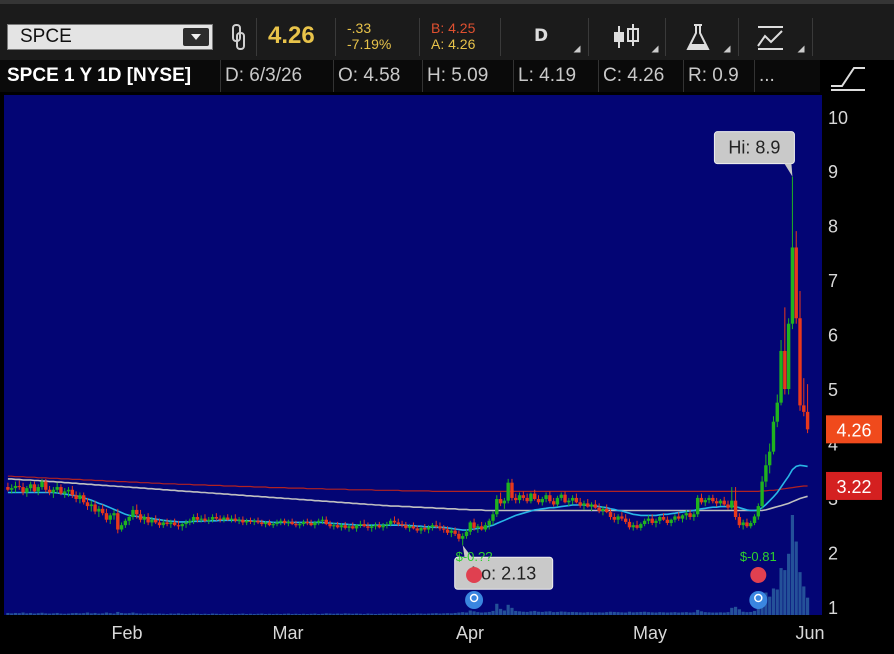 Image resolution: width=894 pixels, height=654 pixels. I want to click on link-icon, so click(239, 37).